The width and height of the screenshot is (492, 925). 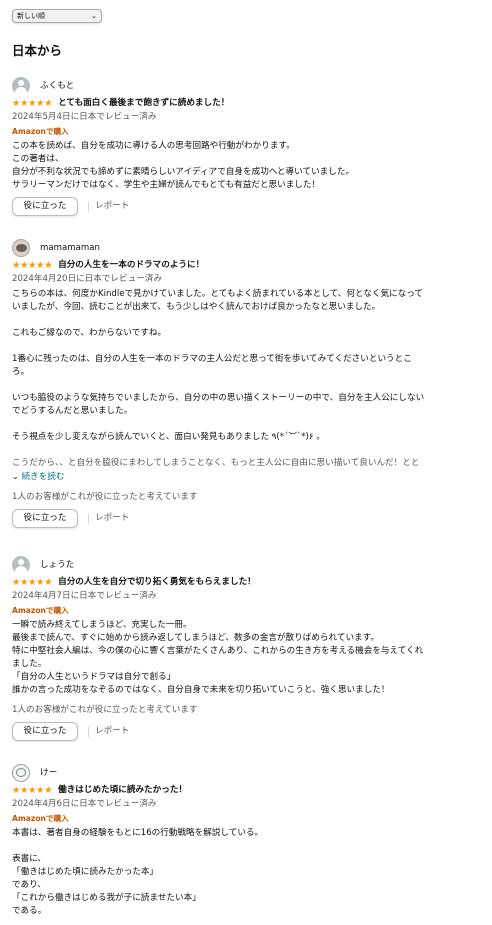 I want to click on section-title: 日本から, so click(x=37, y=50).